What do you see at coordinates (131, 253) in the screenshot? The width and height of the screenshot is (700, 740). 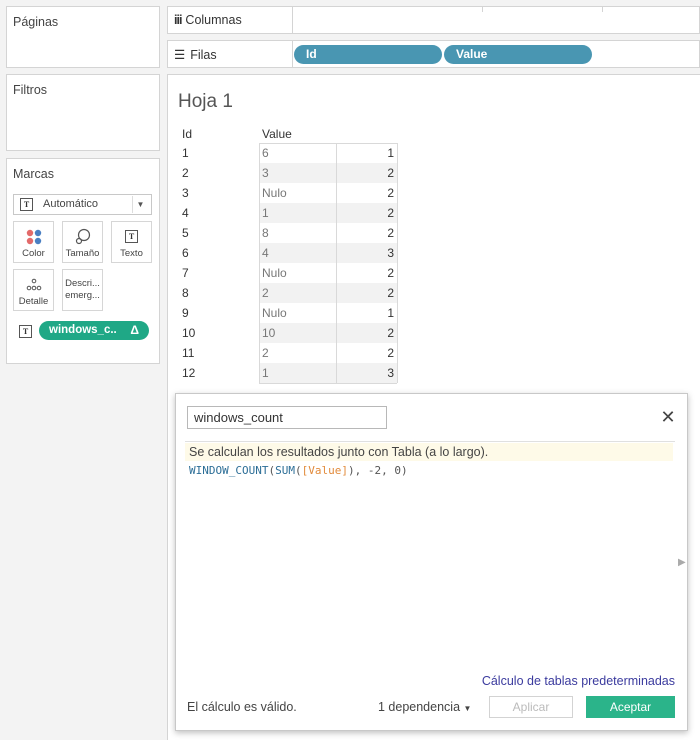 I see `text-label: Texto` at bounding box center [131, 253].